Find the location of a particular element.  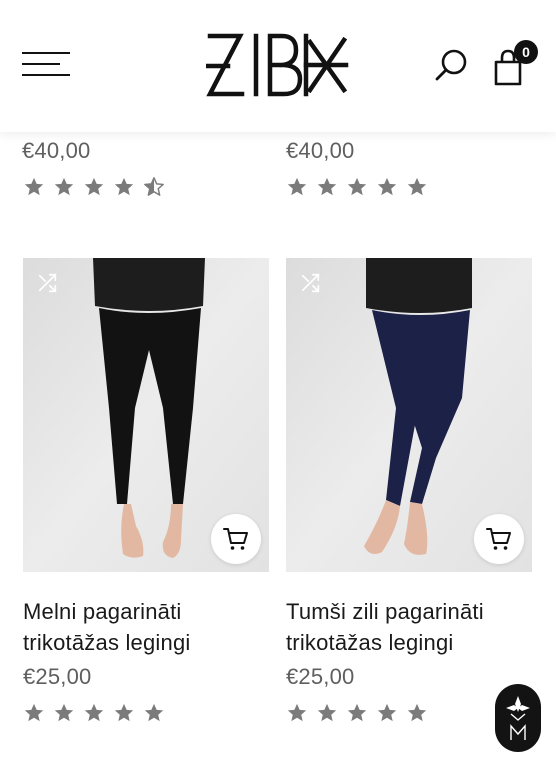

product-title-line: Melni pagarināti is located at coordinates (102, 611).